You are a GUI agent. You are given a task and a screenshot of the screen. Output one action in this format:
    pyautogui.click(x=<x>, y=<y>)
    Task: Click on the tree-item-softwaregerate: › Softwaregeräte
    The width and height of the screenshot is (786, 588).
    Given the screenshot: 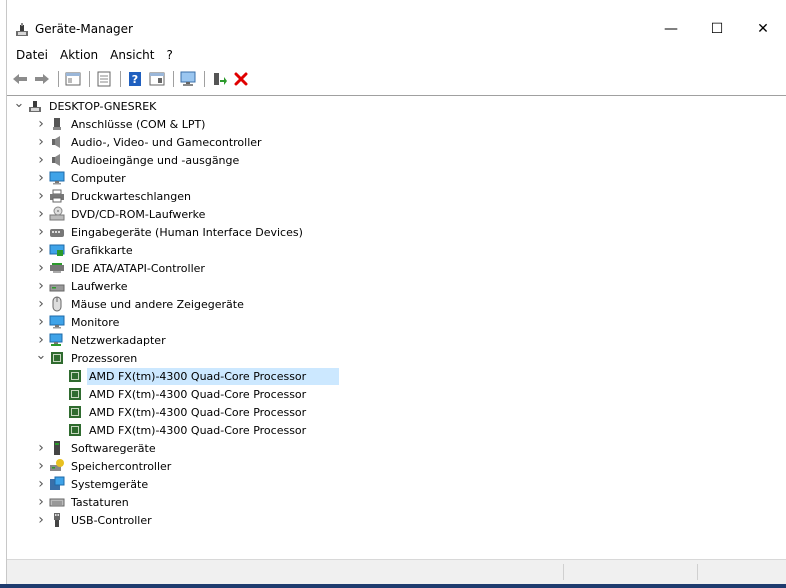 What is the action you would take?
    pyautogui.click(x=98, y=448)
    